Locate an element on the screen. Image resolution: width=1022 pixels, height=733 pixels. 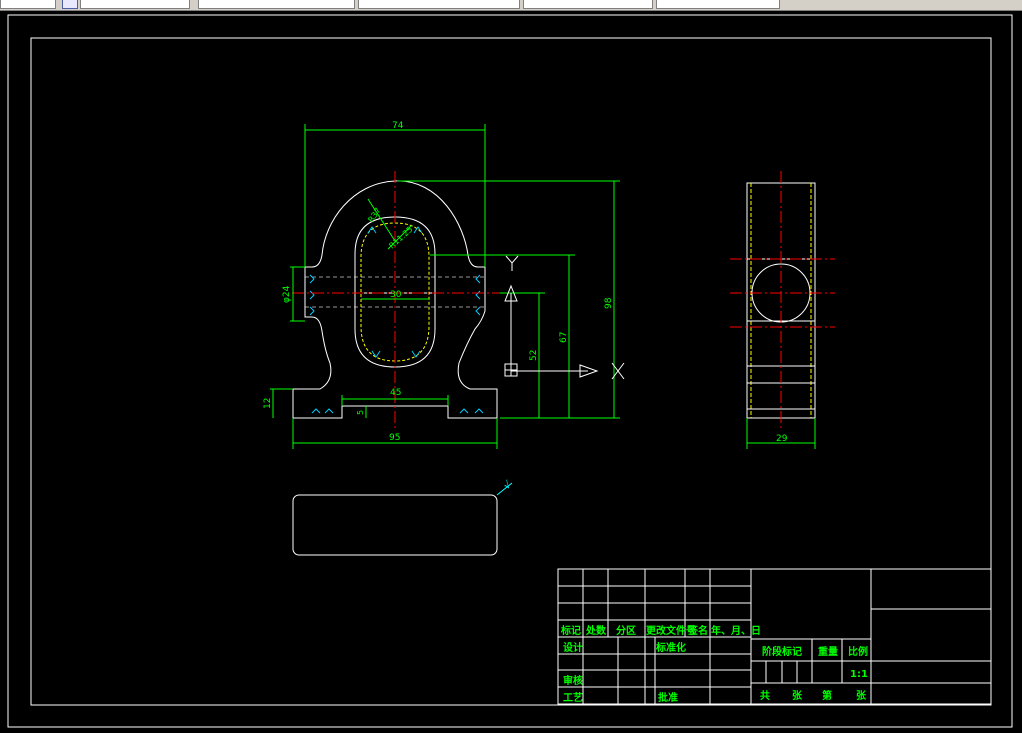
layer-icon is located at coordinates (70, 4).